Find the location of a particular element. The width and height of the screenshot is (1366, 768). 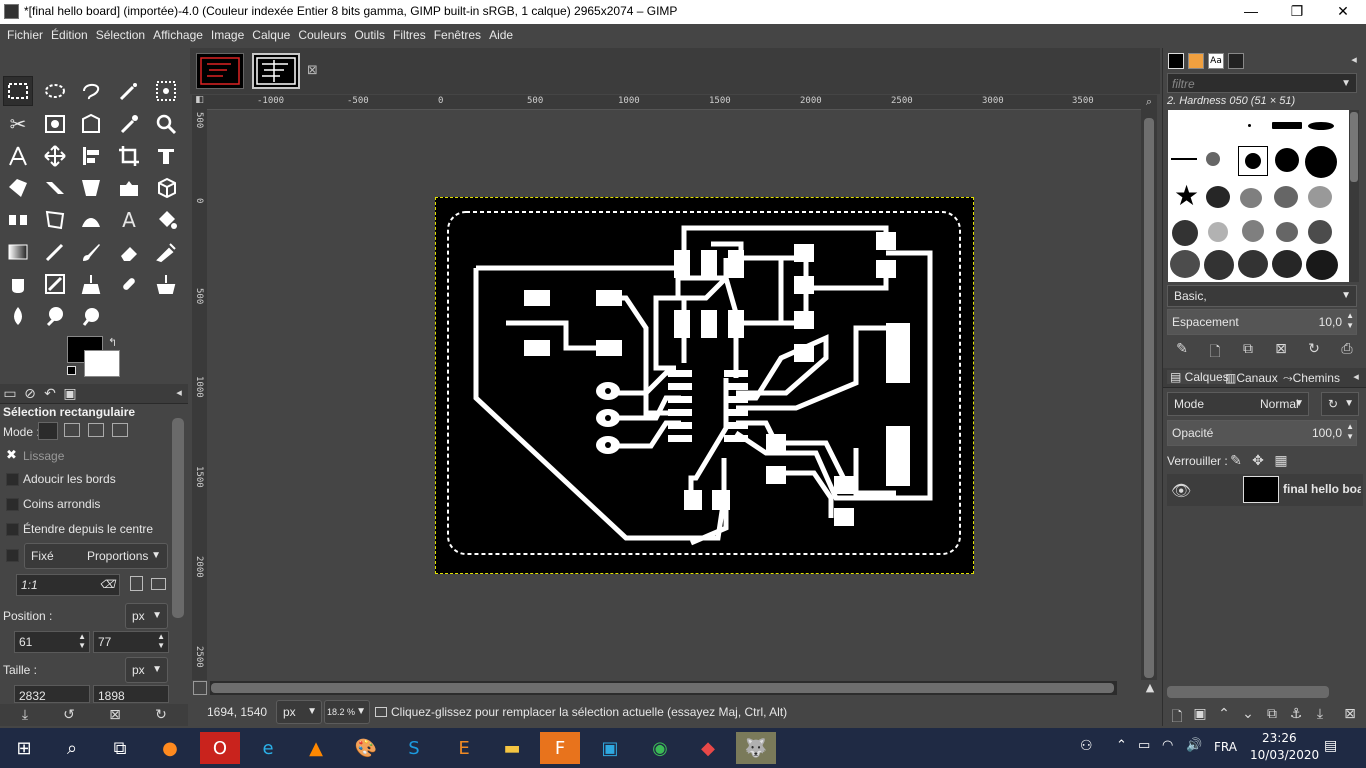

undo-history-tab-icon: ↶ is located at coordinates (50, 394).